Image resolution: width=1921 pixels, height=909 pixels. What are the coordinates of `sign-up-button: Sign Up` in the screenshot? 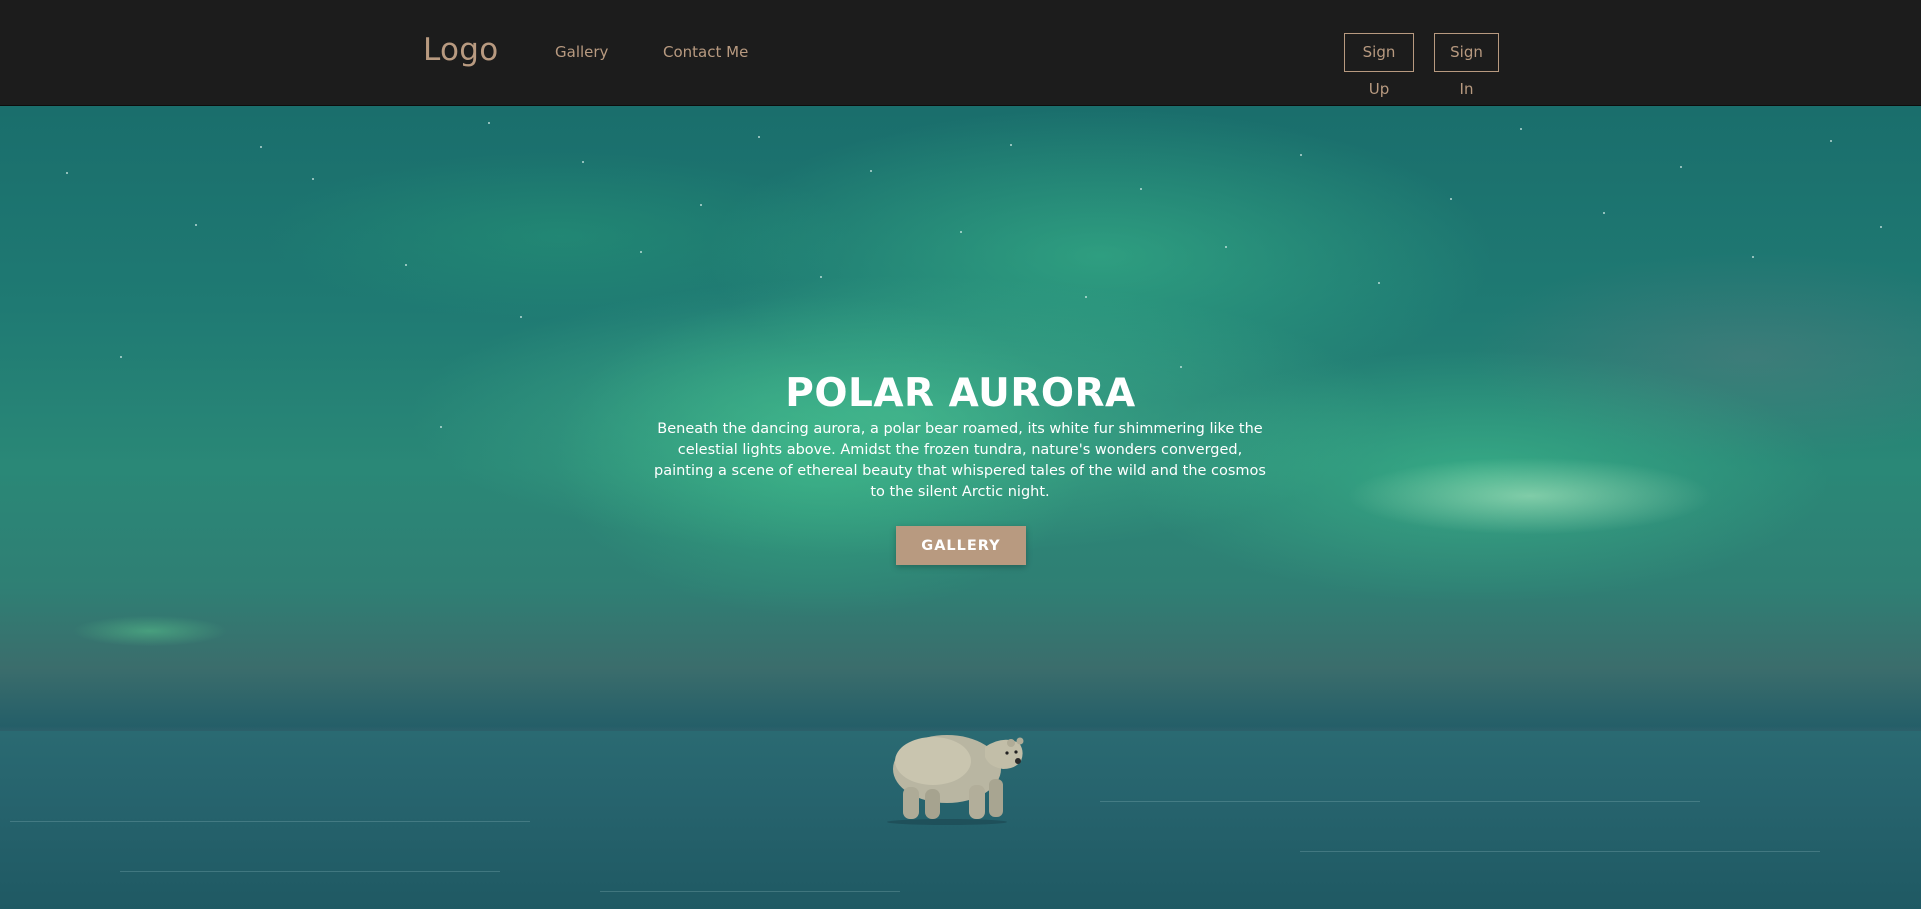 It's located at (1379, 65).